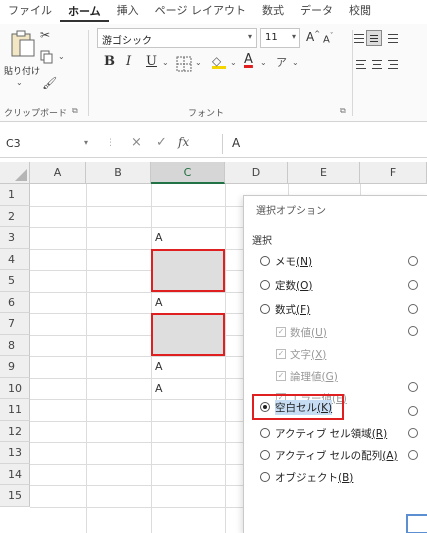  What do you see at coordinates (45, 35) in the screenshot?
I see `cut-icon: ✂` at bounding box center [45, 35].